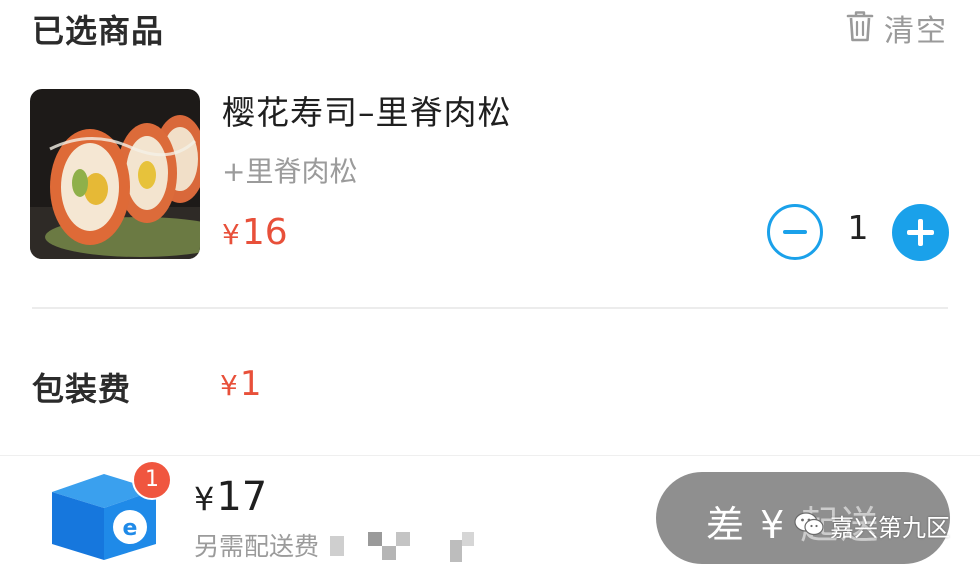  Describe the element at coordinates (257, 546) in the screenshot. I see `delivery-fee-note: 另需配送费` at that location.